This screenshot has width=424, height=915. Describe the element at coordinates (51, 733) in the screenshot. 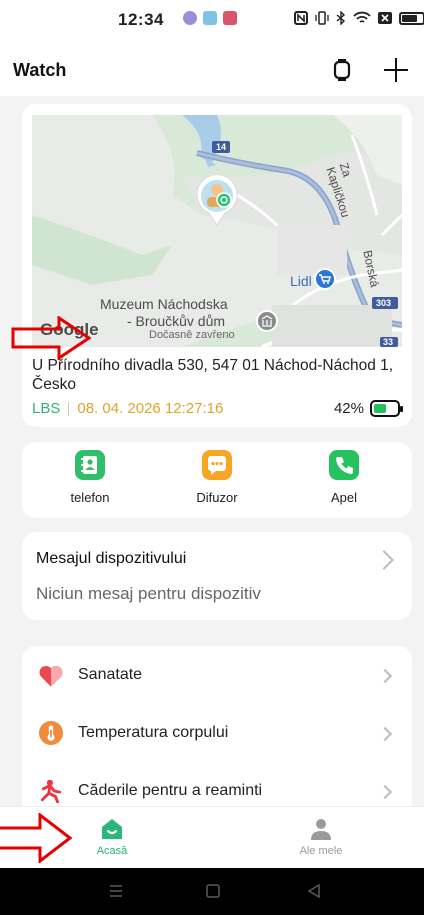

I see `thermometer-icon` at that location.